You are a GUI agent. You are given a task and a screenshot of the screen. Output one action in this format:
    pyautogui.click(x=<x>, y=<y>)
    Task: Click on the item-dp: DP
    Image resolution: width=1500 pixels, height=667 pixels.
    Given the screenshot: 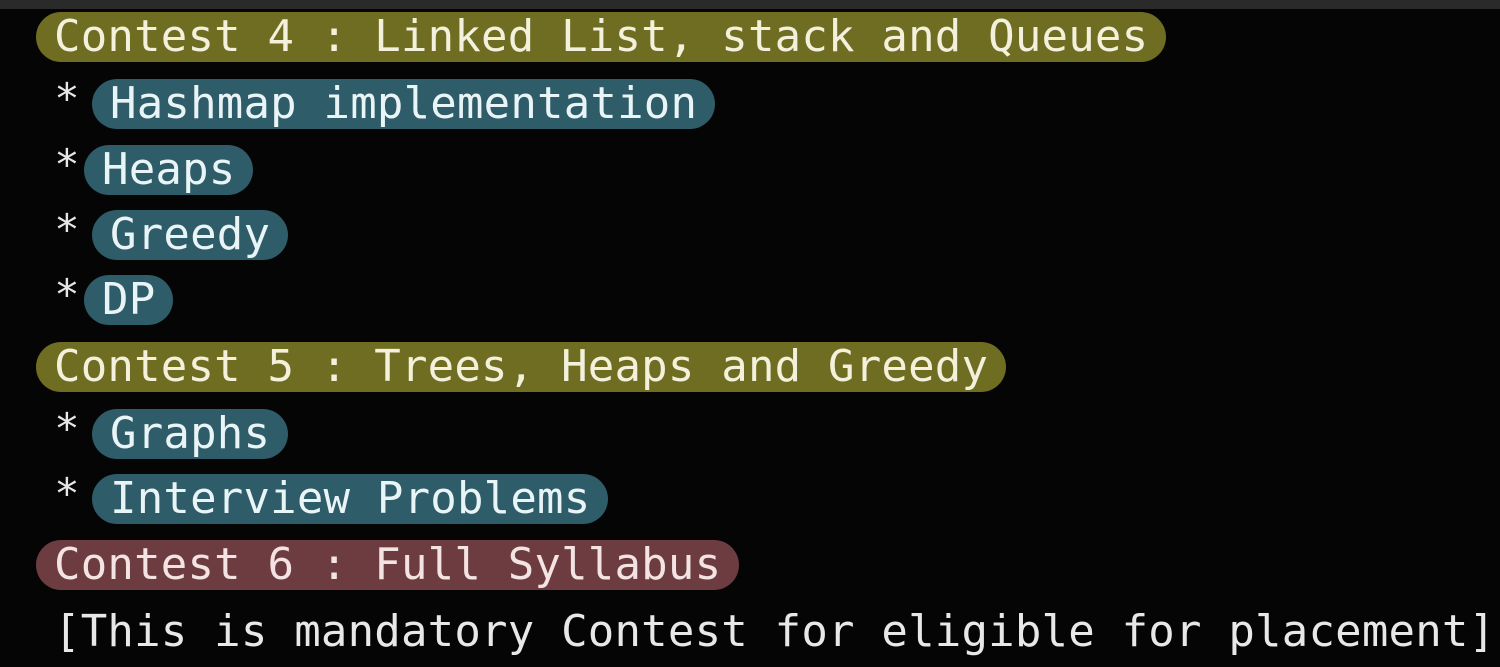 What is the action you would take?
    pyautogui.click(x=129, y=300)
    